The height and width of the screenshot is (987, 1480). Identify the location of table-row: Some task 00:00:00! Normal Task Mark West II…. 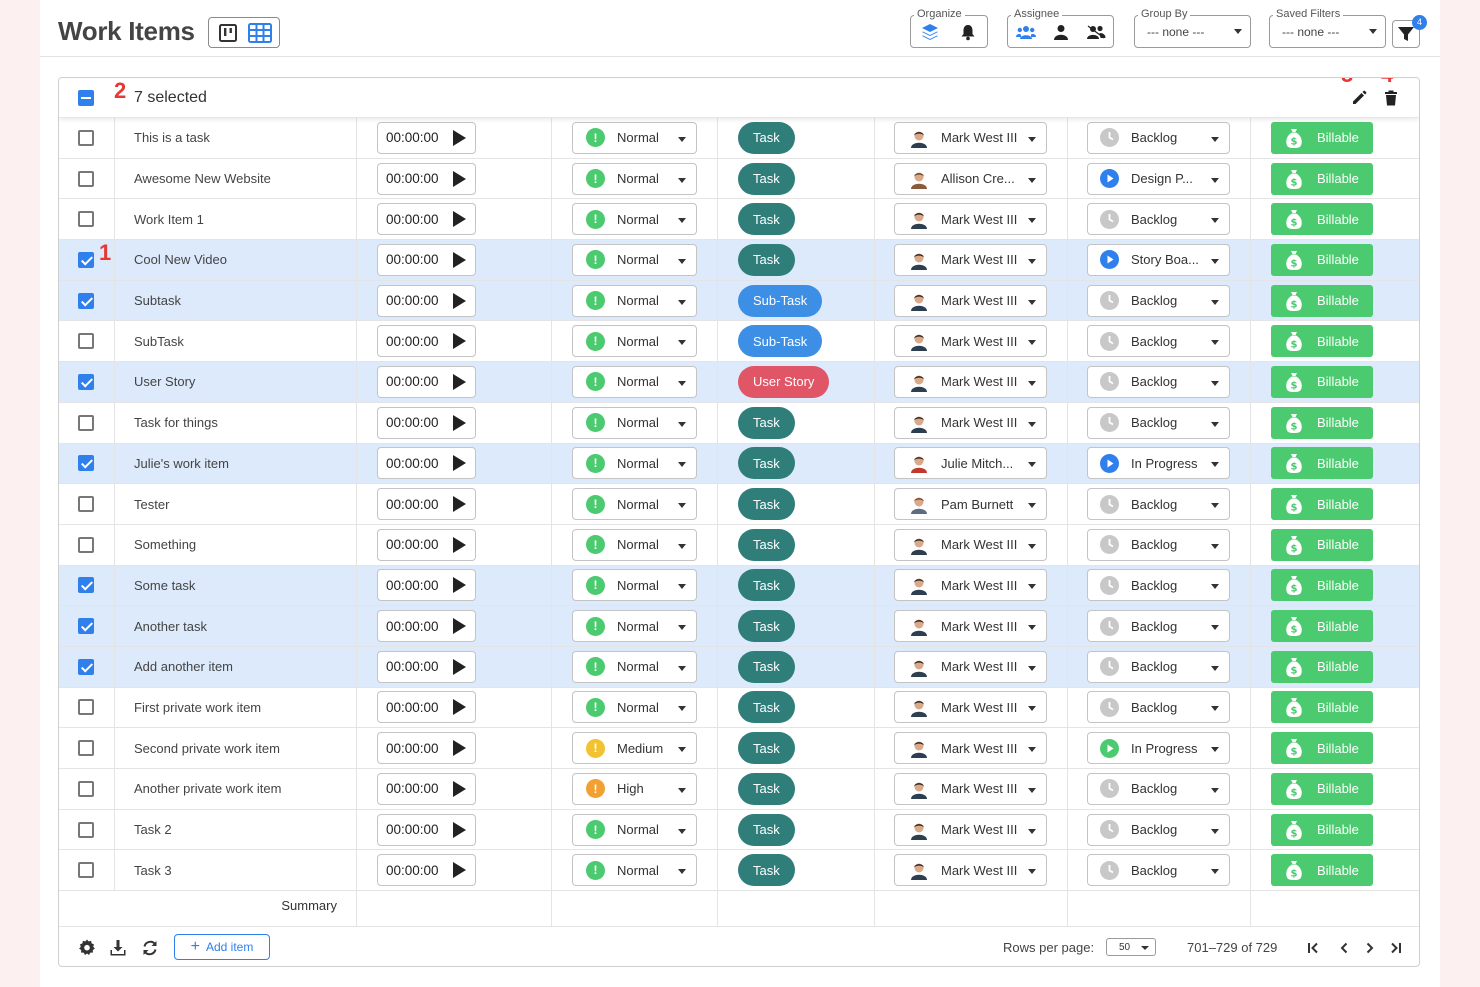
(739, 586).